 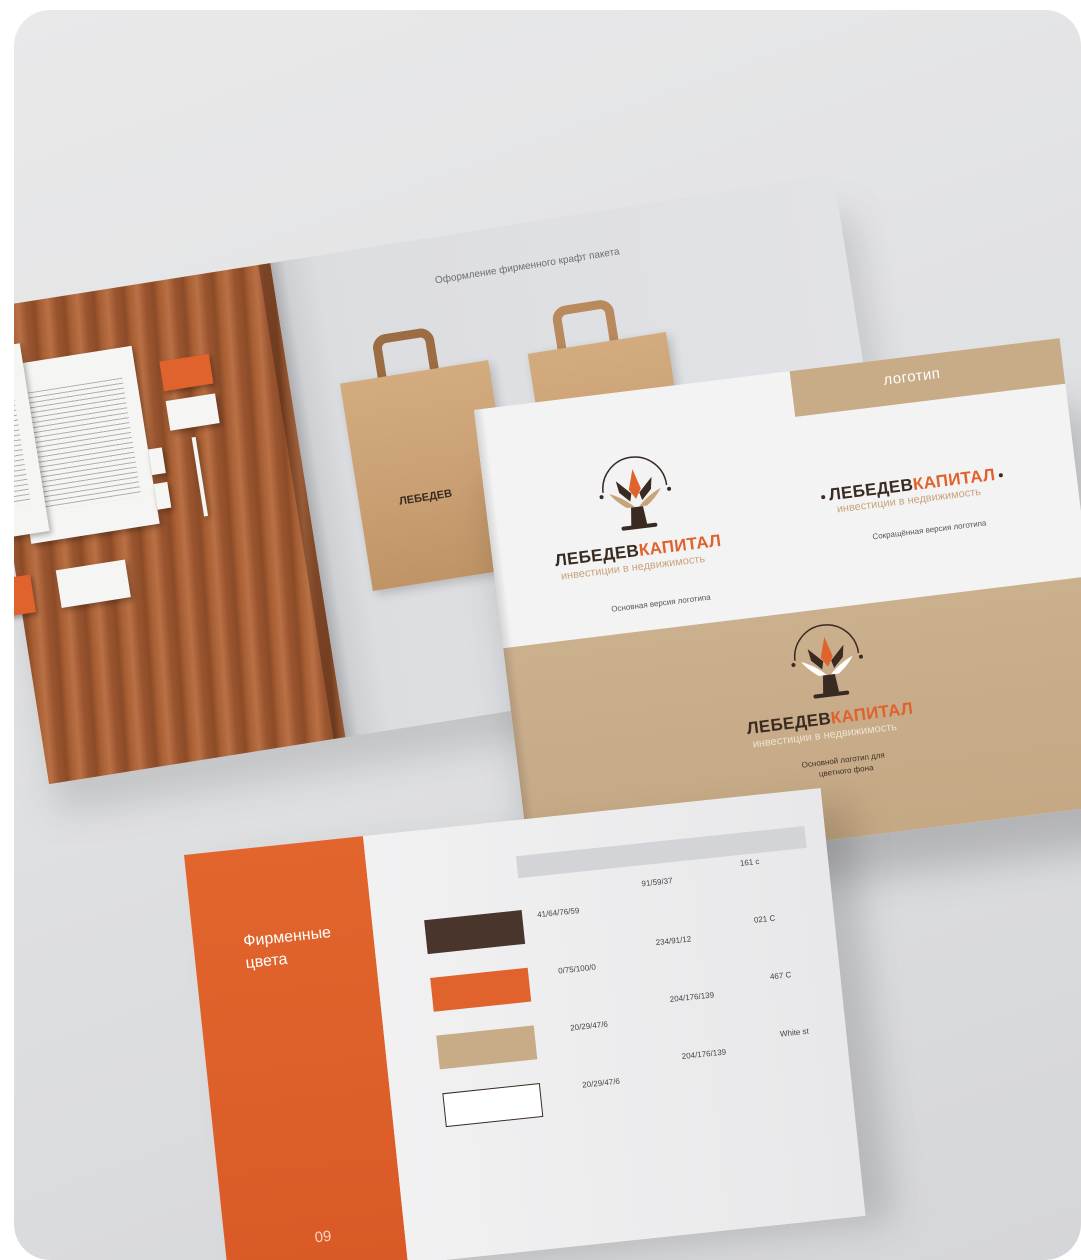 What do you see at coordinates (323, 1237) in the screenshot?
I see `colors-page-number: 09` at bounding box center [323, 1237].